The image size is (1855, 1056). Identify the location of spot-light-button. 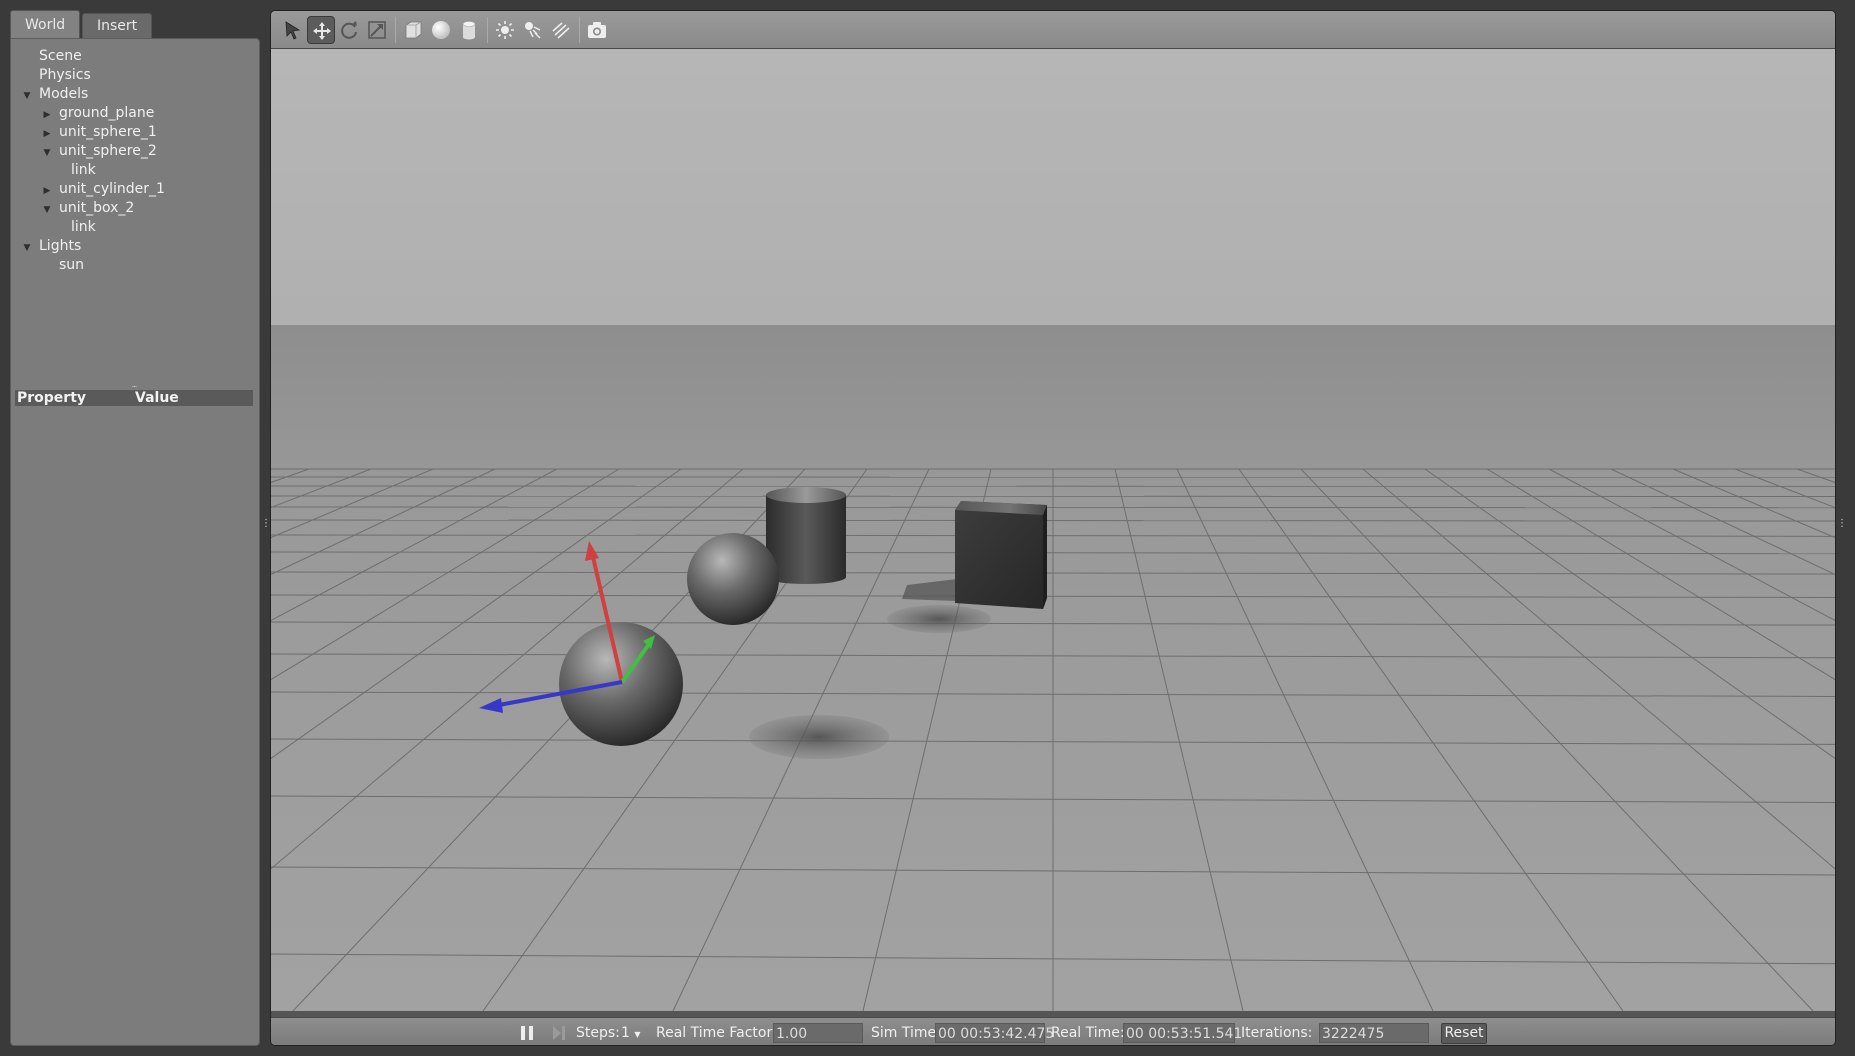
(533, 30).